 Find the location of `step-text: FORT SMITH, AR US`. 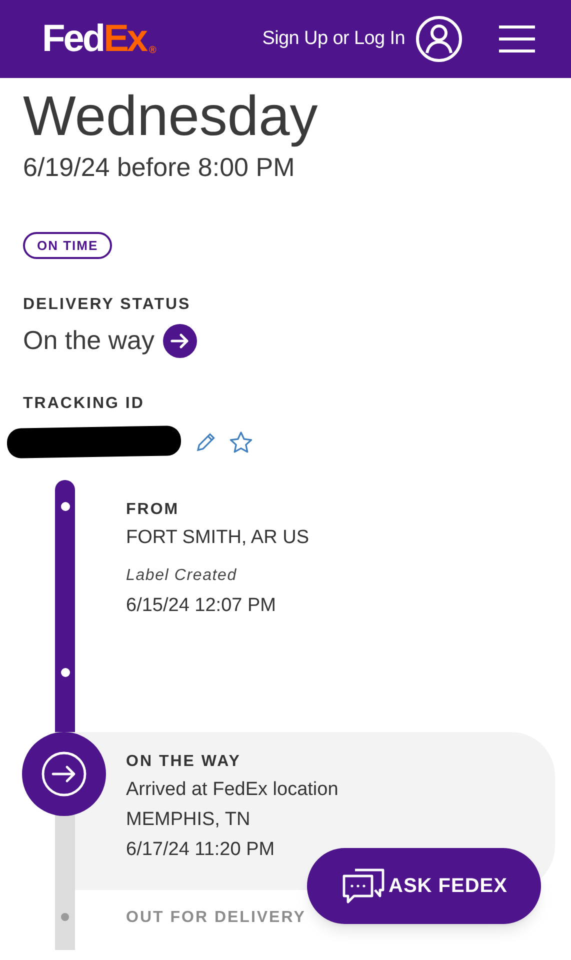

step-text: FORT SMITH, AR US is located at coordinates (218, 538).